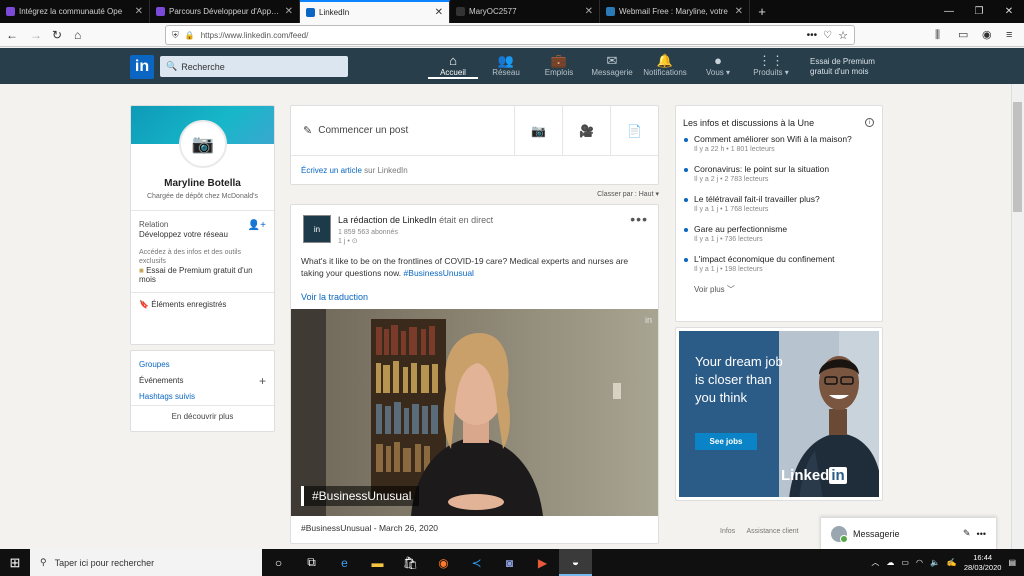 This screenshot has width=1024, height=576. Describe the element at coordinates (983, 563) in the screenshot. I see `clock: 16:44 28/03/2020` at that location.